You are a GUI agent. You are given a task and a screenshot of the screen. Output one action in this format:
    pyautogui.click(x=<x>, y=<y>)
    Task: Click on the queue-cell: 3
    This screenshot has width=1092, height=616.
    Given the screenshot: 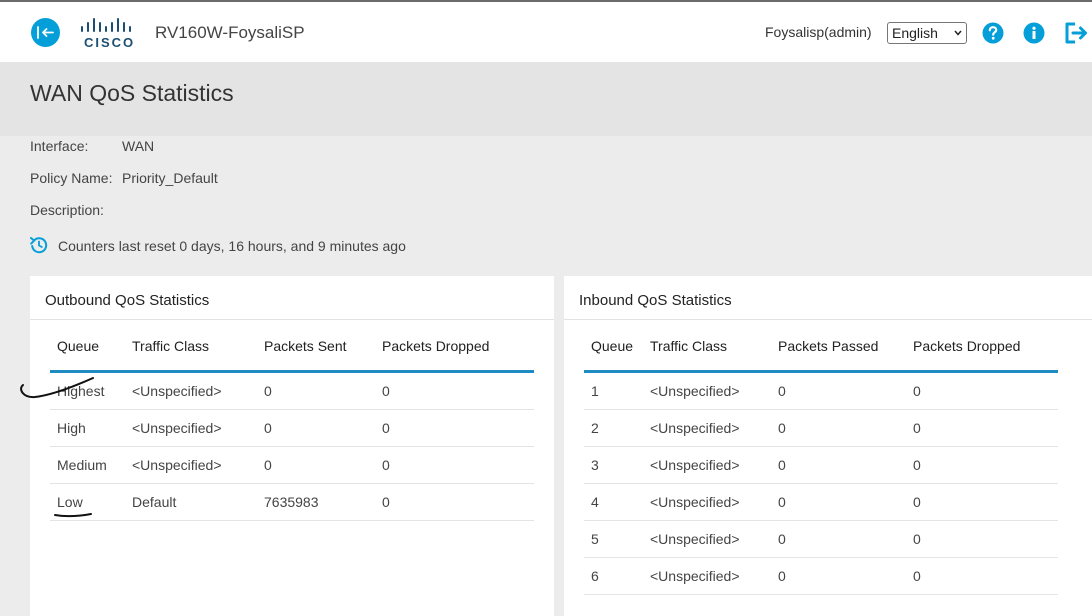 What is the action you would take?
    pyautogui.click(x=617, y=465)
    